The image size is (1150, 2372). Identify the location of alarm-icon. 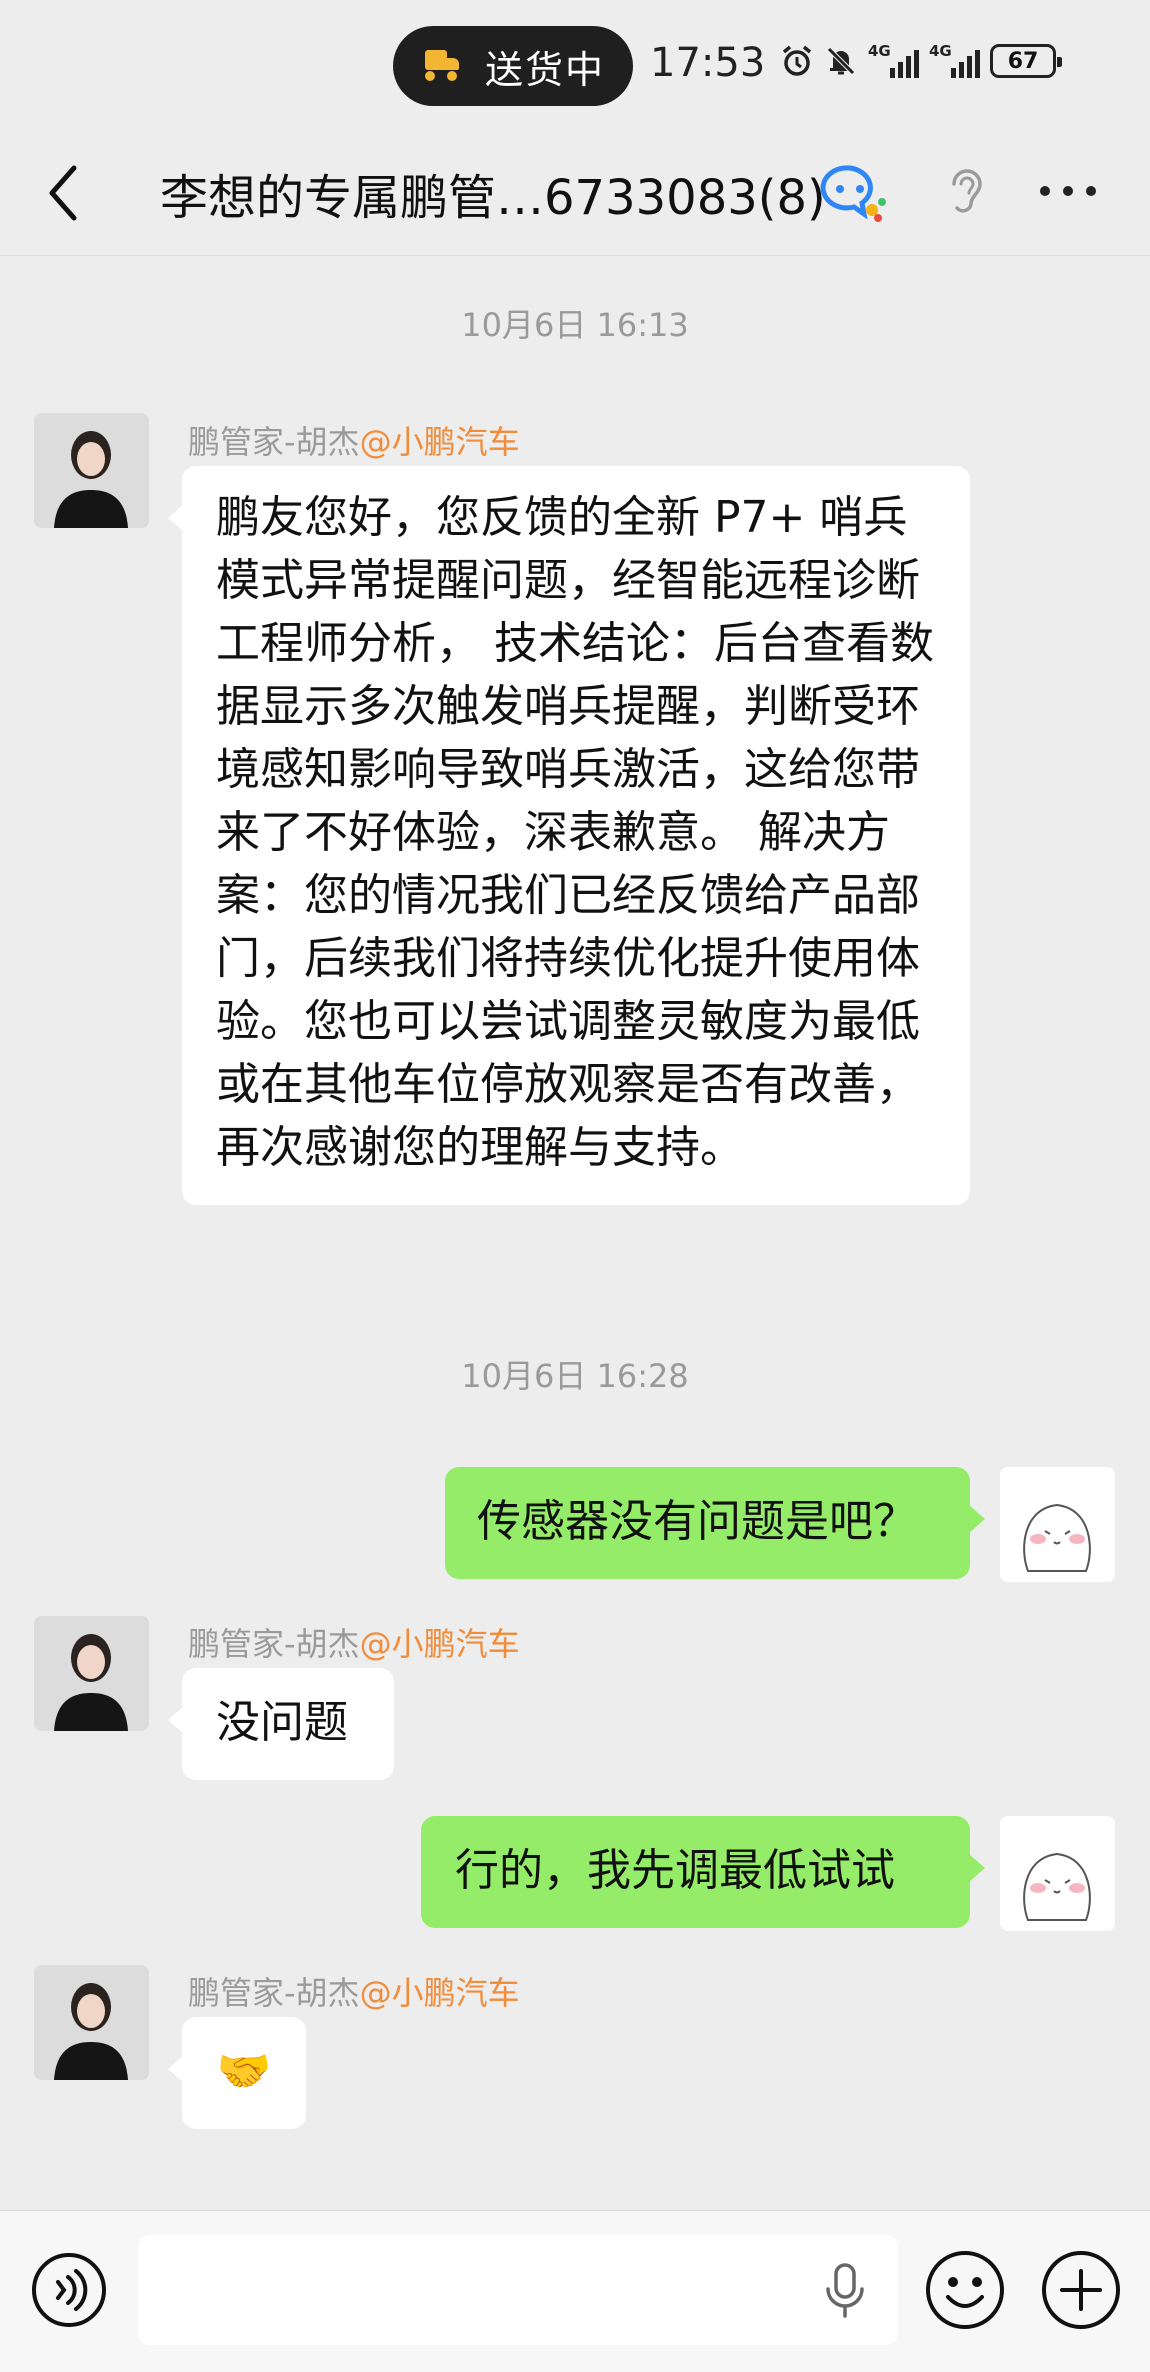
(797, 60).